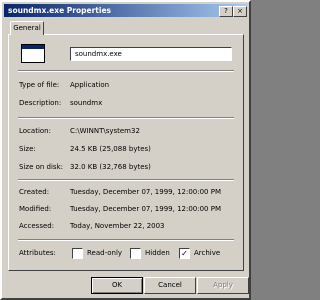 This screenshot has width=320, height=300. What do you see at coordinates (223, 285) in the screenshot?
I see `apply-button: Apply` at bounding box center [223, 285].